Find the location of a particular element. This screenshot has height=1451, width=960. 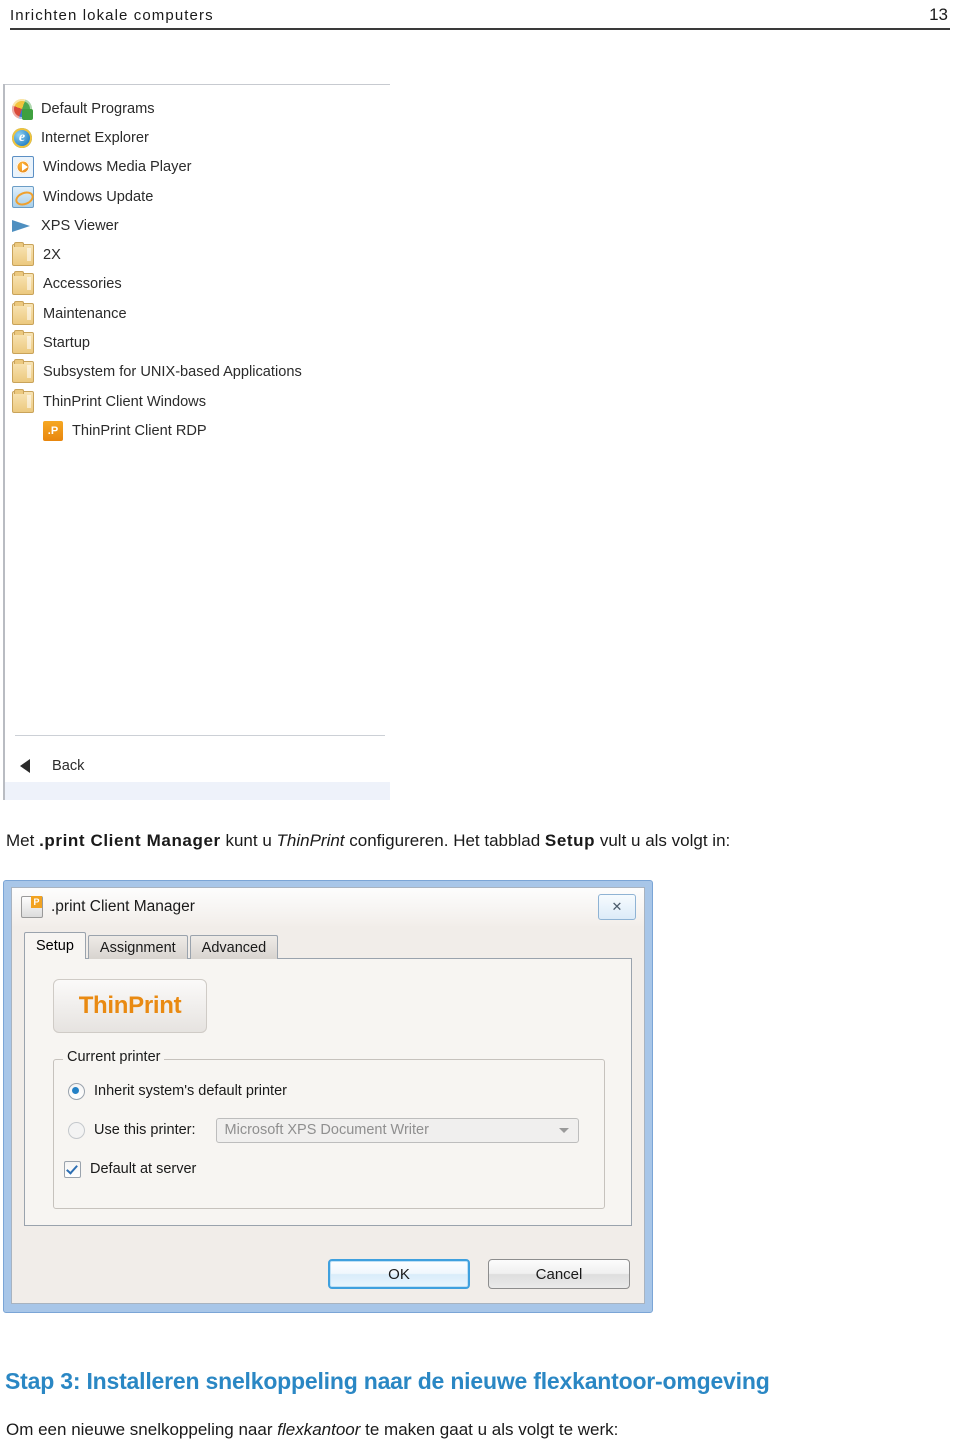

dialog-titlebar: .print Client Manager ✕ is located at coordinates (328, 907).